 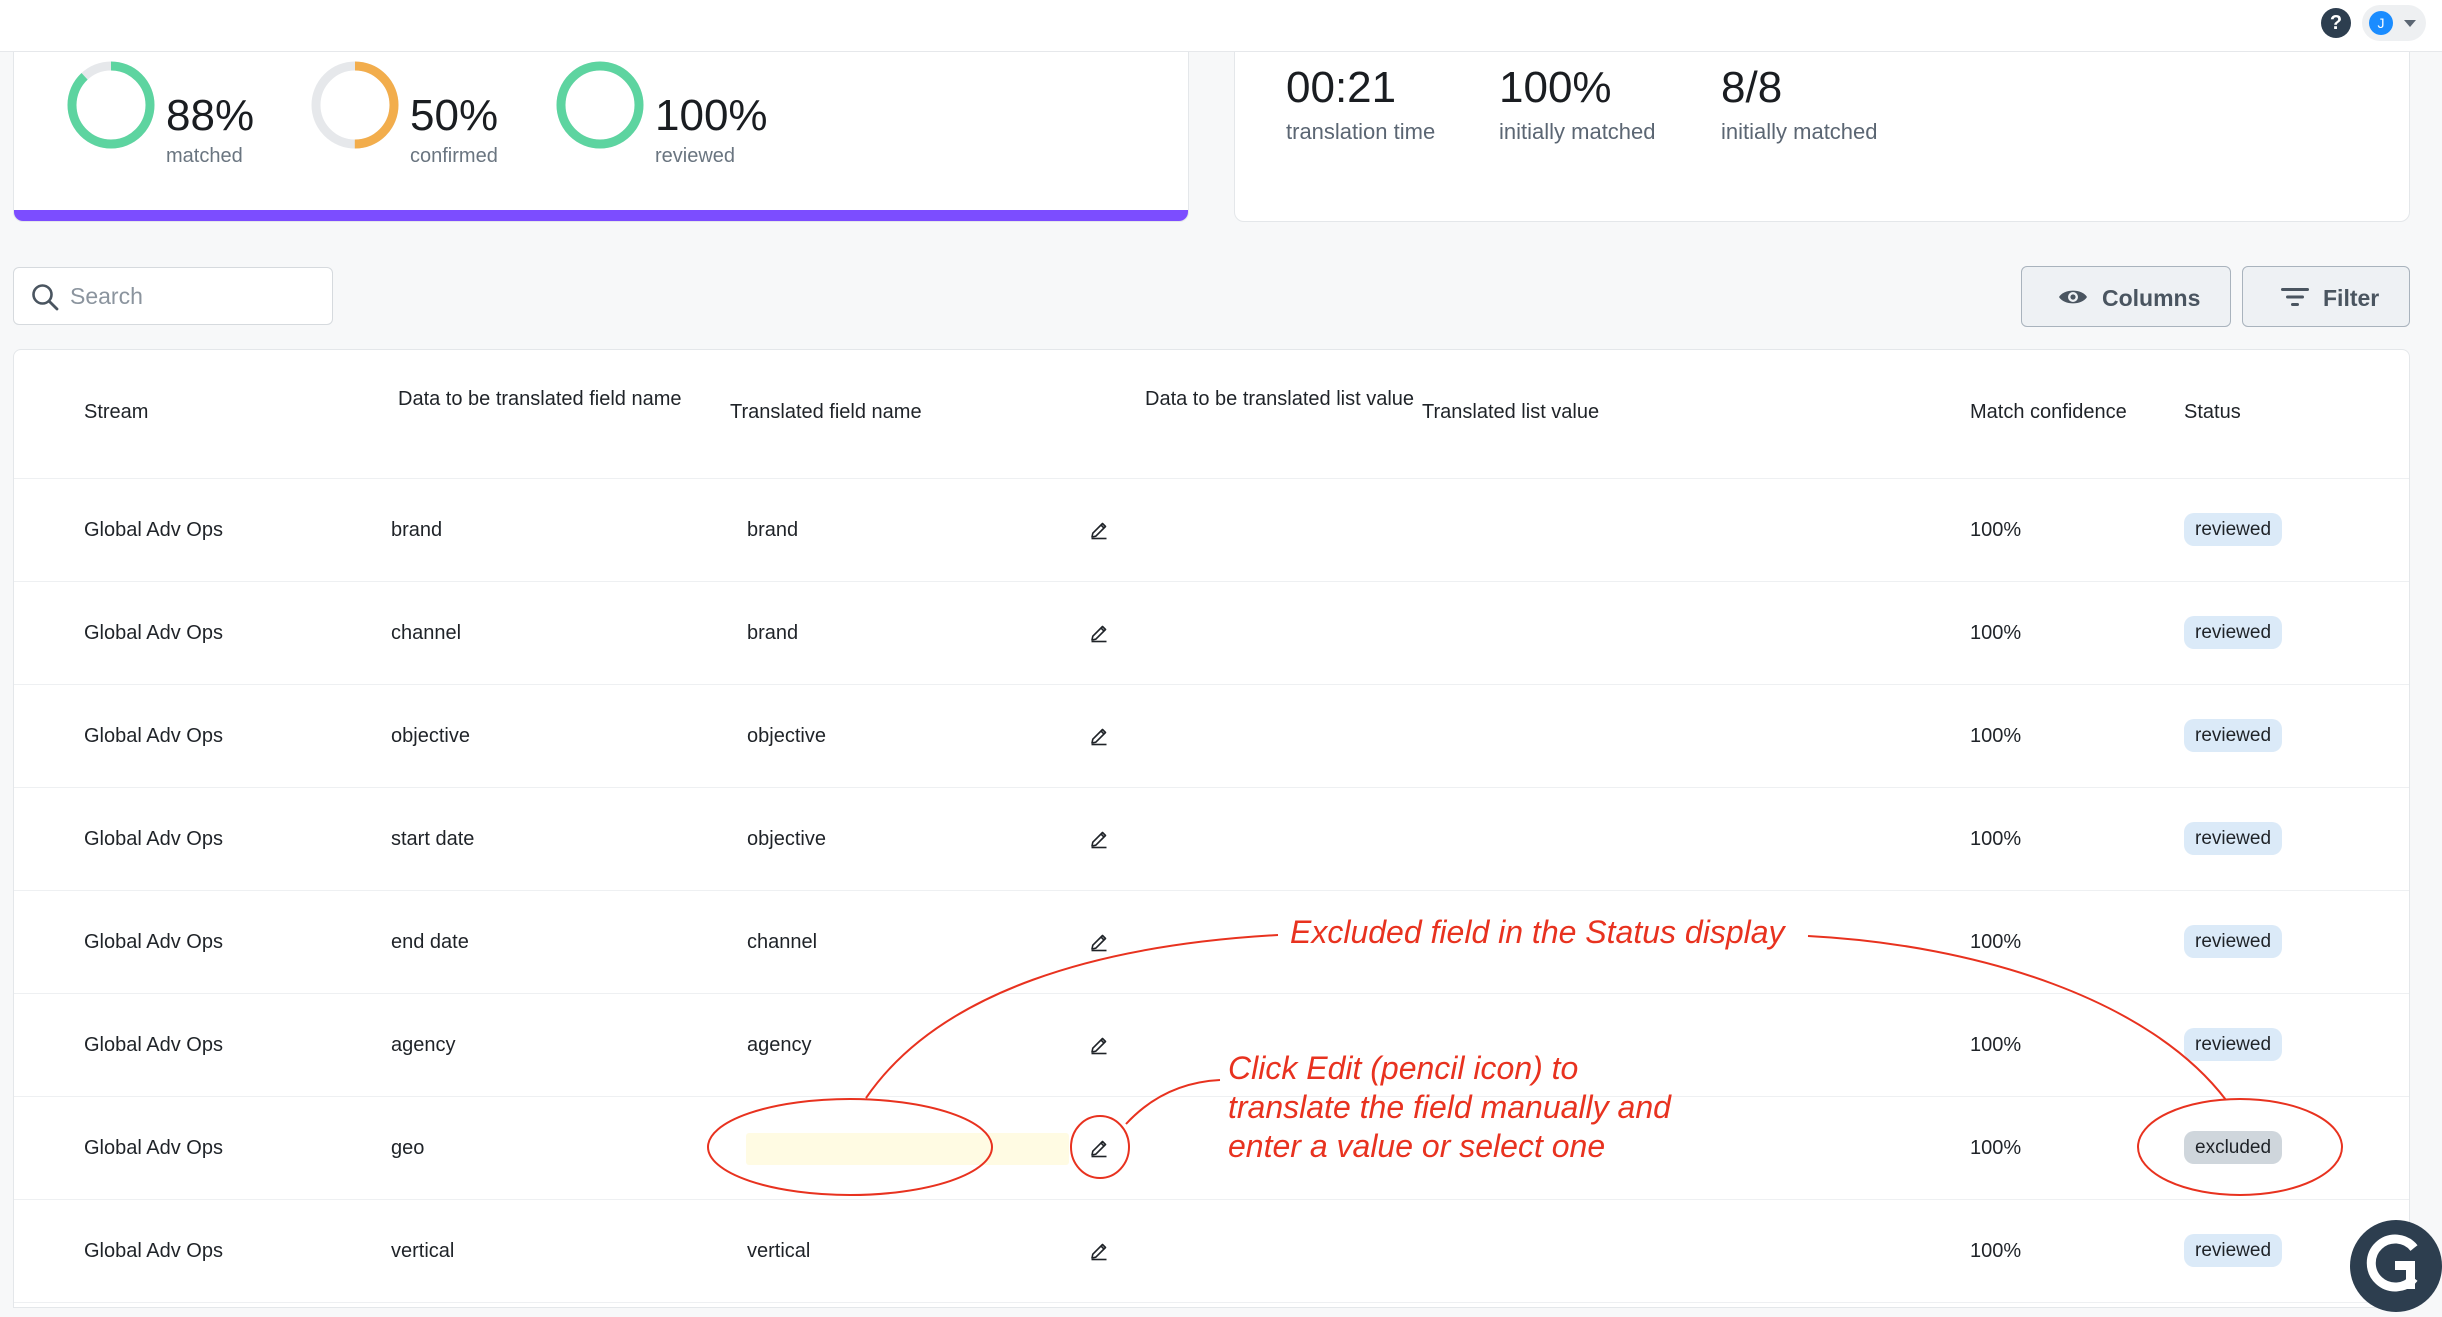 What do you see at coordinates (1403, 1068) in the screenshot?
I see `annotation-edit-note-line1: Click Edit (pencil icon) to` at bounding box center [1403, 1068].